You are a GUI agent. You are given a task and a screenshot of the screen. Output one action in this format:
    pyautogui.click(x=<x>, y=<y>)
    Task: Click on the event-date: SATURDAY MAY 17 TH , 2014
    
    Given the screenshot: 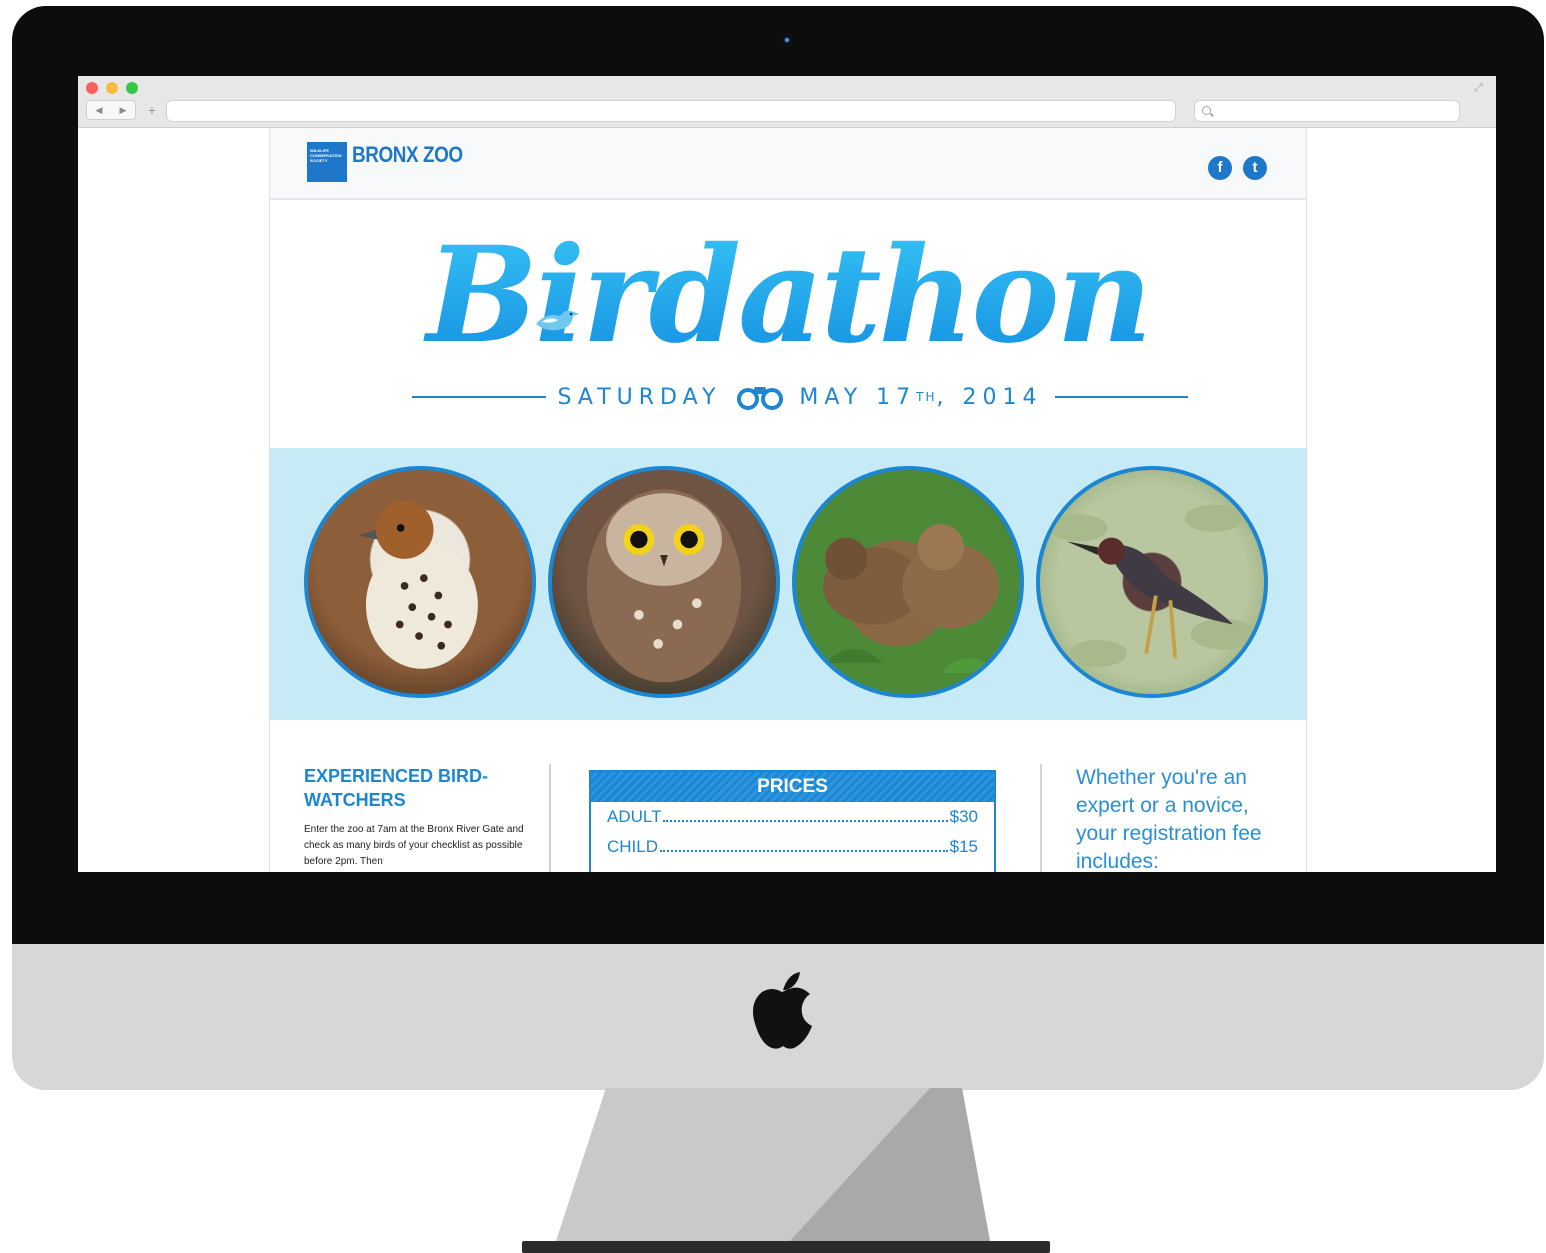 What is the action you would take?
    pyautogui.click(x=800, y=397)
    